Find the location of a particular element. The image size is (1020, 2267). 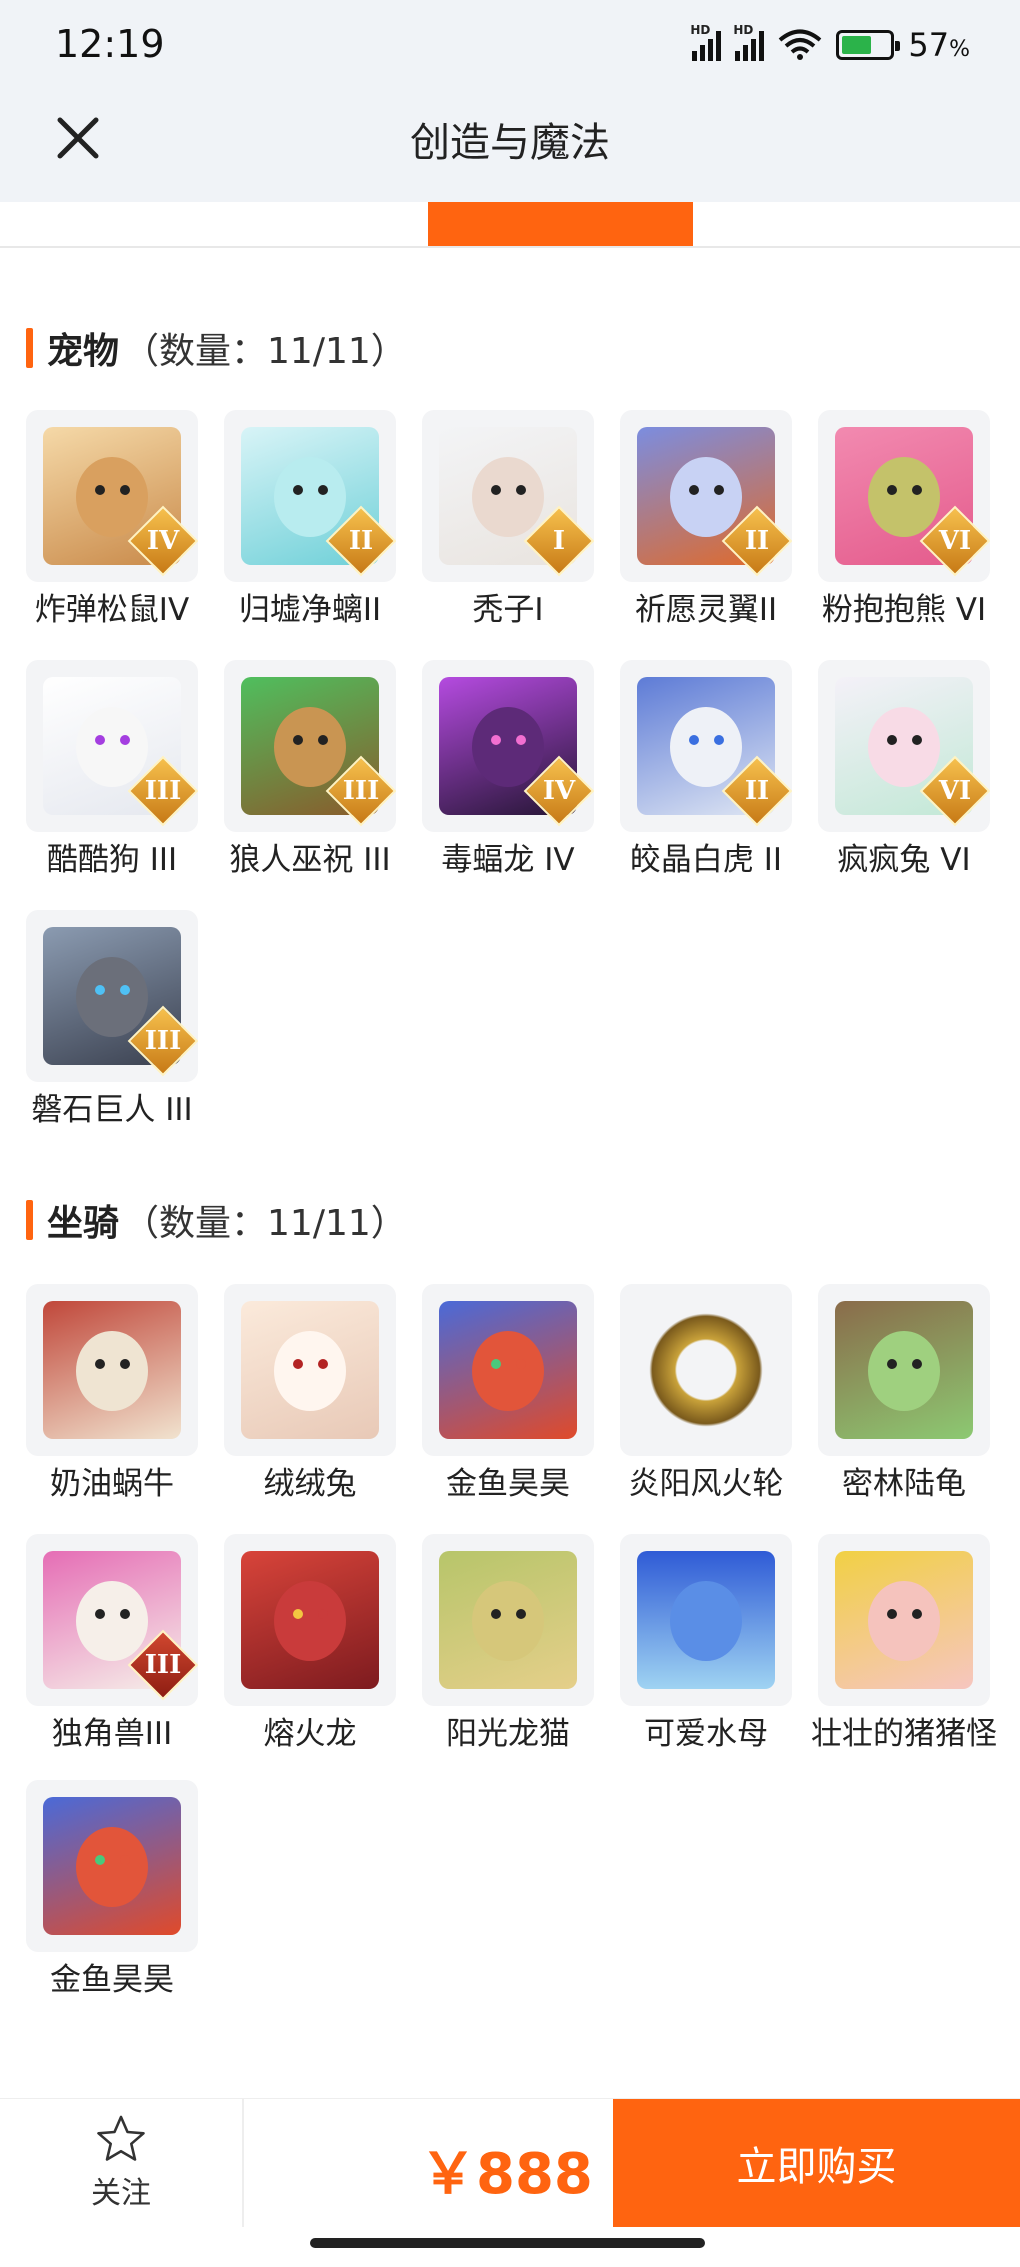

wifi-icon is located at coordinates (800, 44).